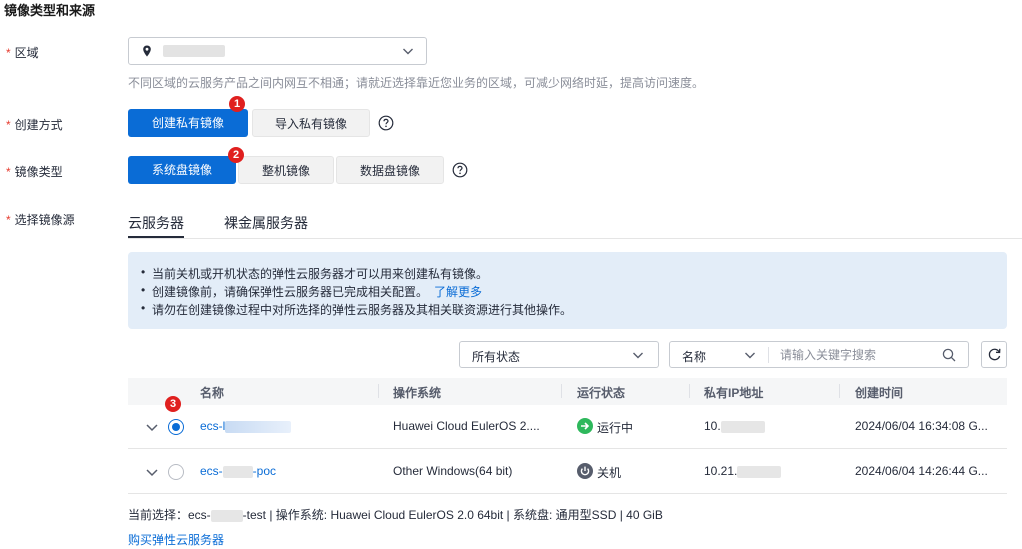 This screenshot has width=1022, height=549. I want to click on server-name-link: ecs- -poc, so click(238, 471).